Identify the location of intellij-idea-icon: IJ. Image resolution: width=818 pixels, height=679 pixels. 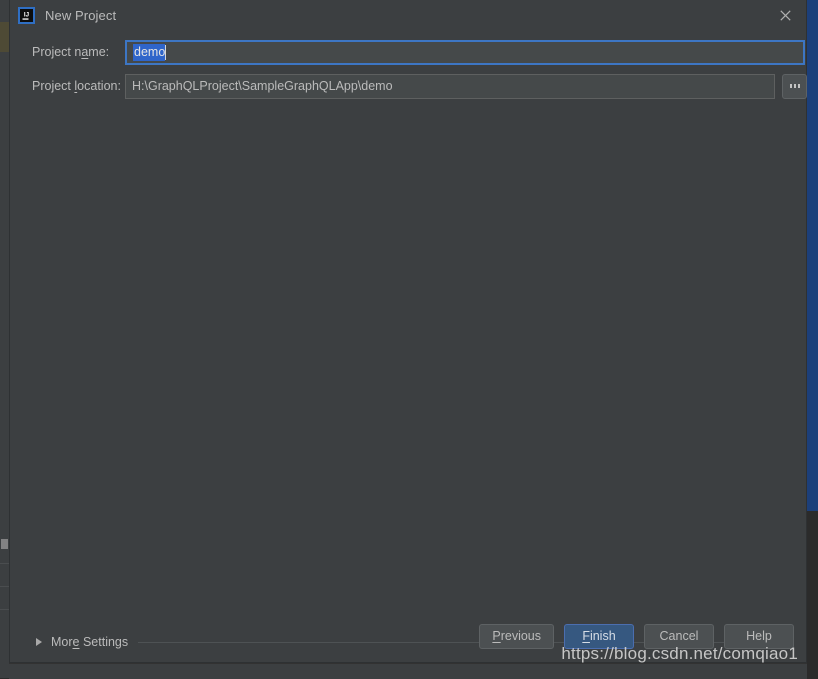
(26, 15).